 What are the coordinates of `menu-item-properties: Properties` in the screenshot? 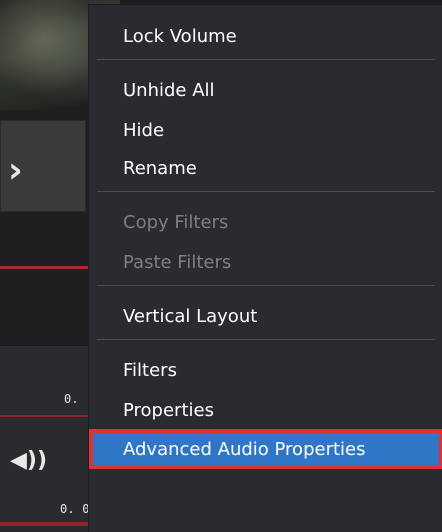 It's located at (265, 410).